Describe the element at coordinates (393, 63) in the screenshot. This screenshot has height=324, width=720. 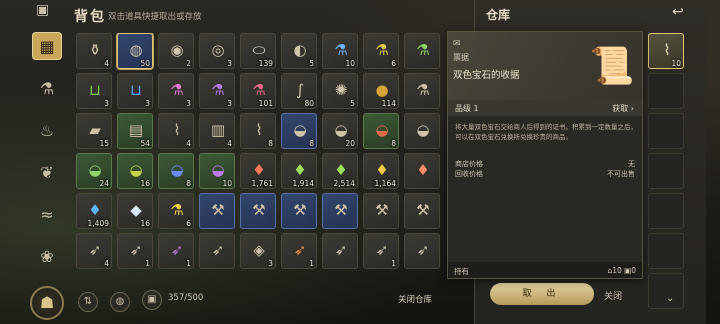
I see `item-count: 6` at that location.